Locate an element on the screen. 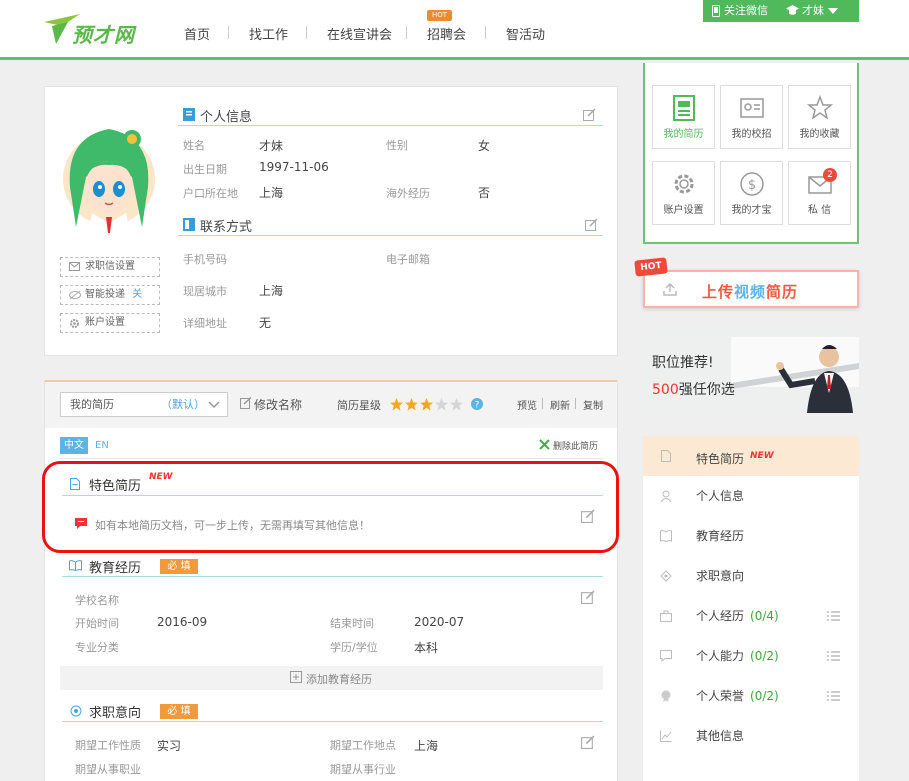 This screenshot has width=909, height=781. overseas-label: 海外经历 is located at coordinates (408, 193).